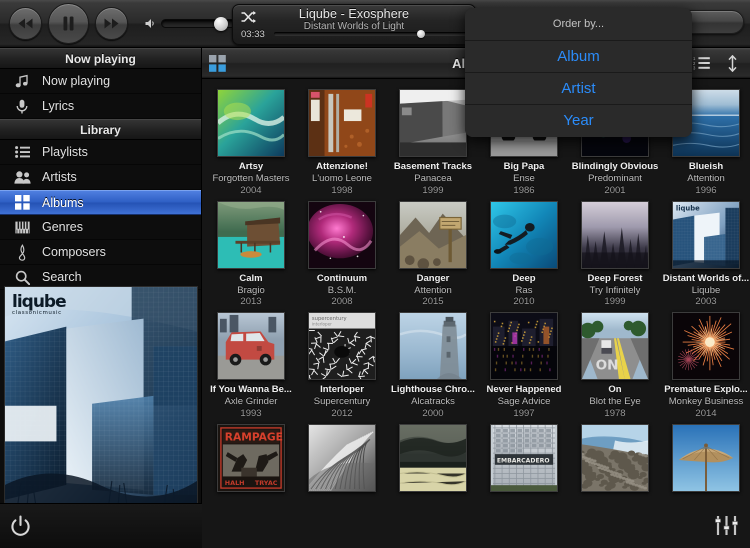 Image resolution: width=750 pixels, height=548 pixels. Describe the element at coordinates (705, 179) in the screenshot. I see `album-meta: Blueish Attention 1996` at that location.